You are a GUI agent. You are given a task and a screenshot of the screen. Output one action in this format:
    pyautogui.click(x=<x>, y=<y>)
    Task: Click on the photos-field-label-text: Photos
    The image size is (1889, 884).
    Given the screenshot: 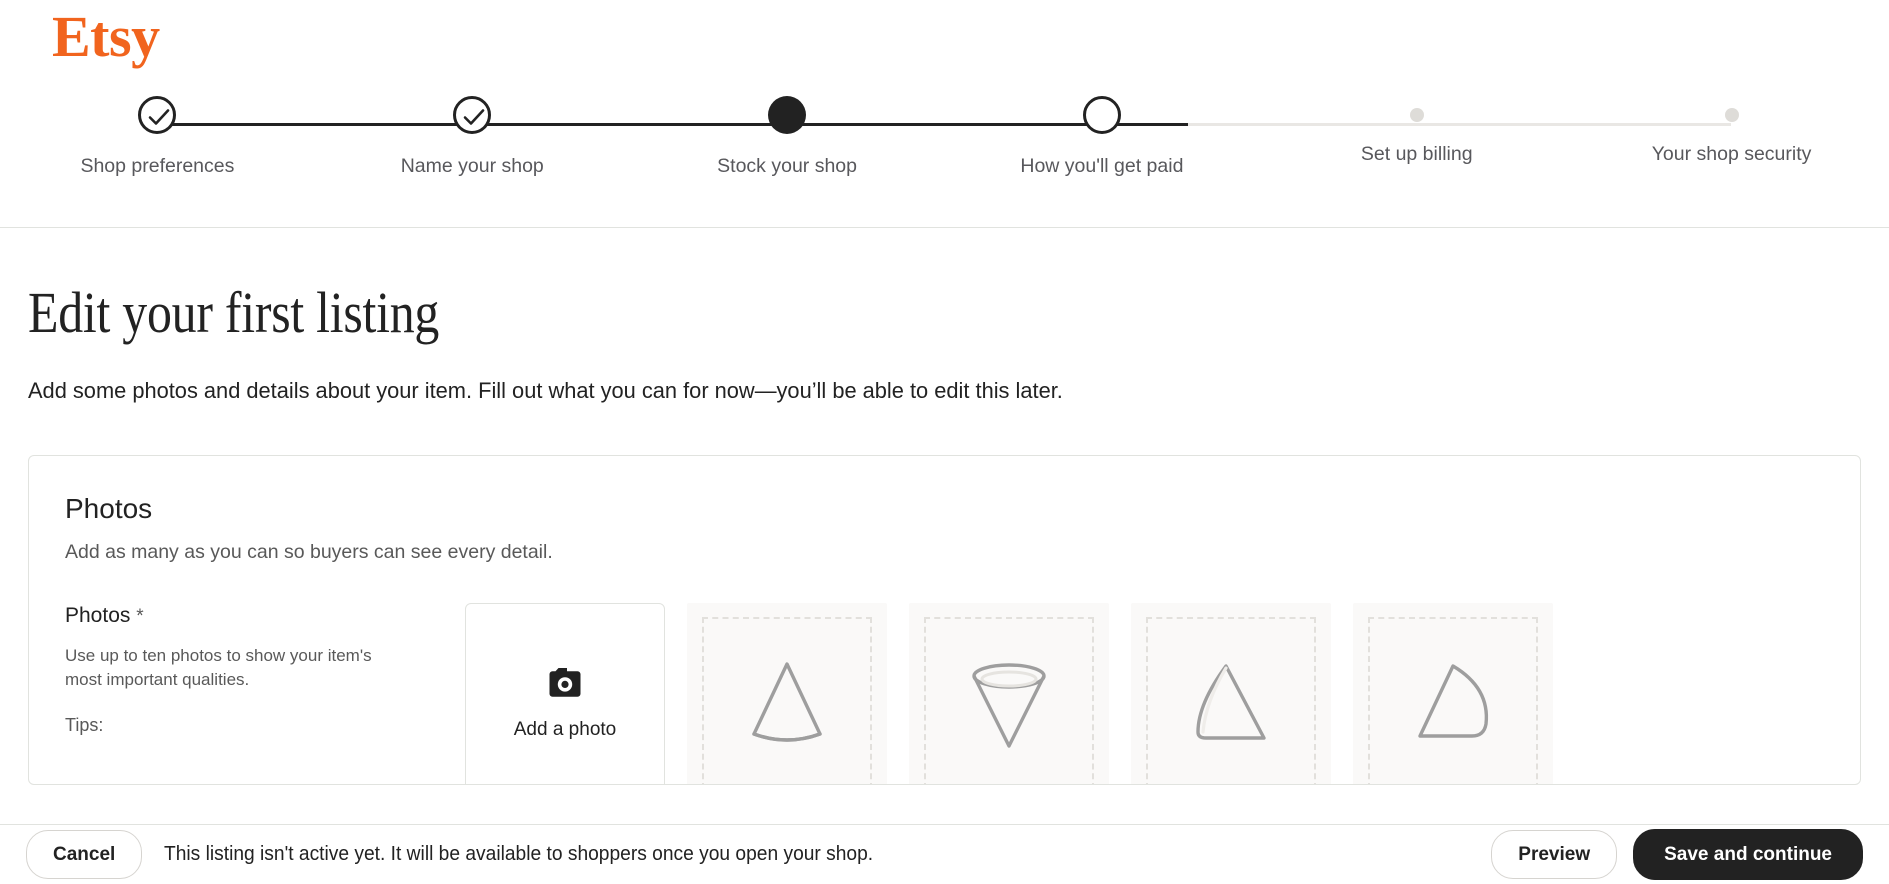 What is the action you would take?
    pyautogui.click(x=98, y=616)
    